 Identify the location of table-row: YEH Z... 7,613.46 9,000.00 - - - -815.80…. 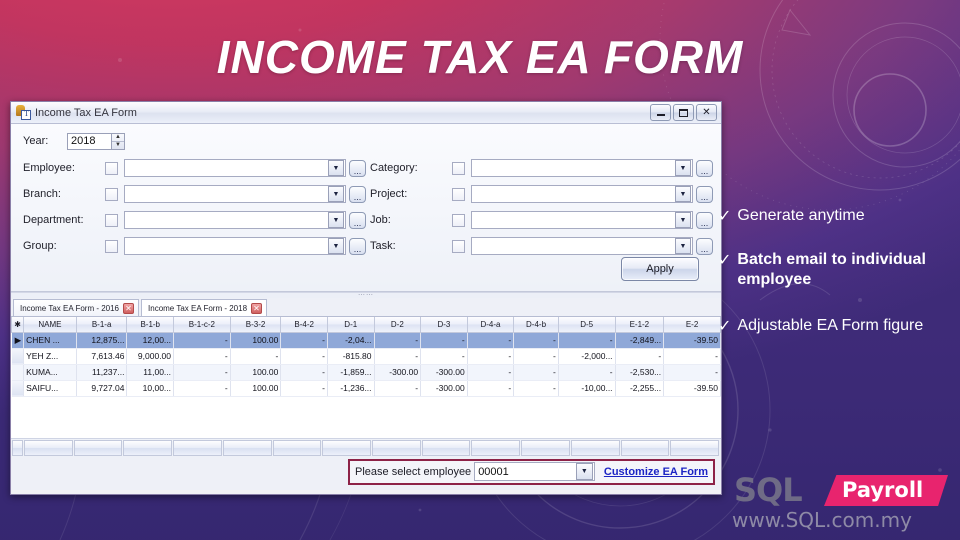
(366, 356).